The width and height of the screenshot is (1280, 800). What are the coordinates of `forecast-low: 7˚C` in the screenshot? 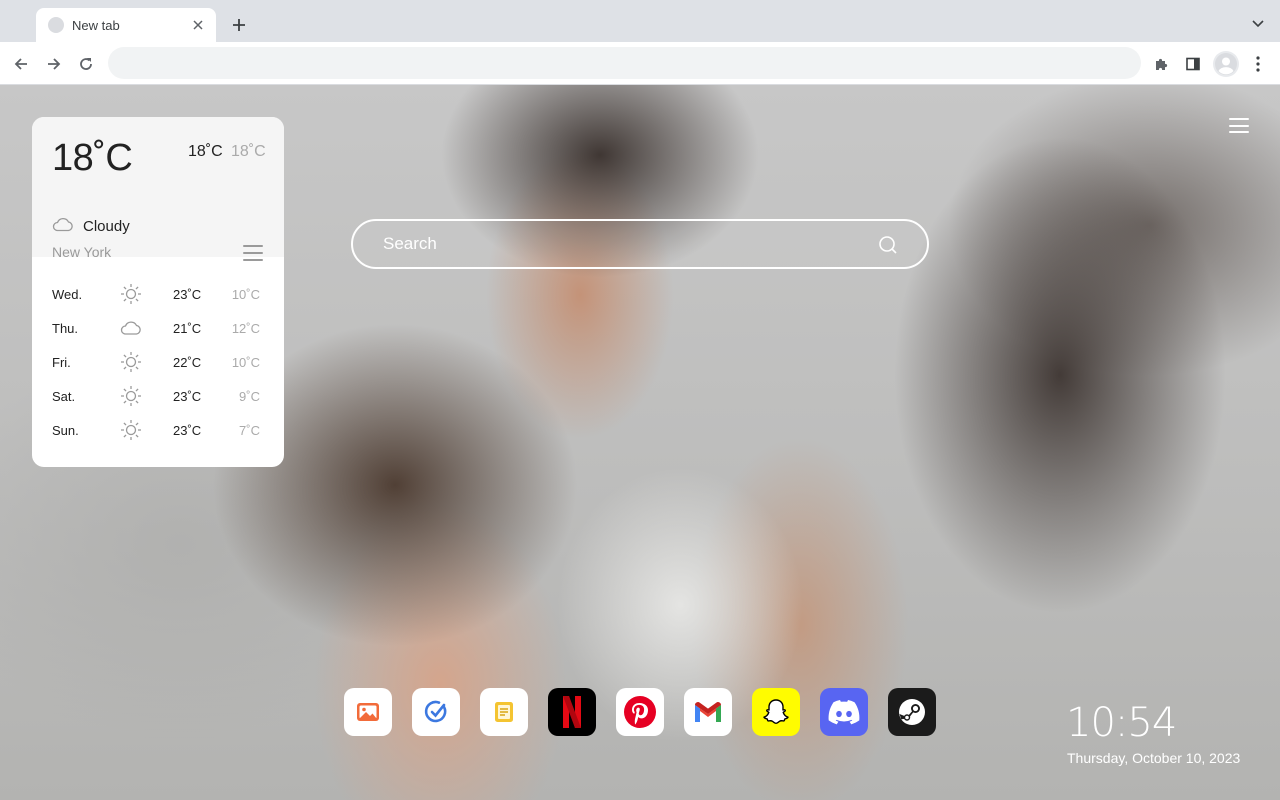 It's located at (249, 430).